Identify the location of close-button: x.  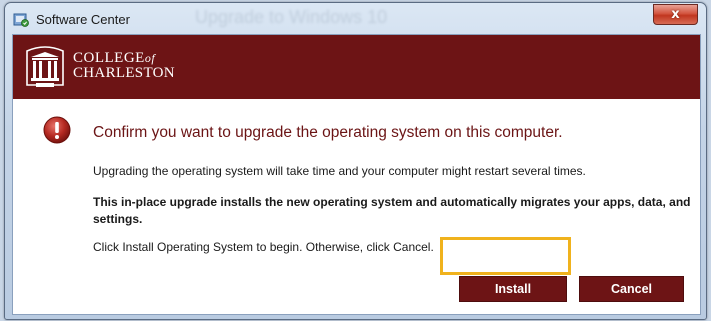
(675, 14).